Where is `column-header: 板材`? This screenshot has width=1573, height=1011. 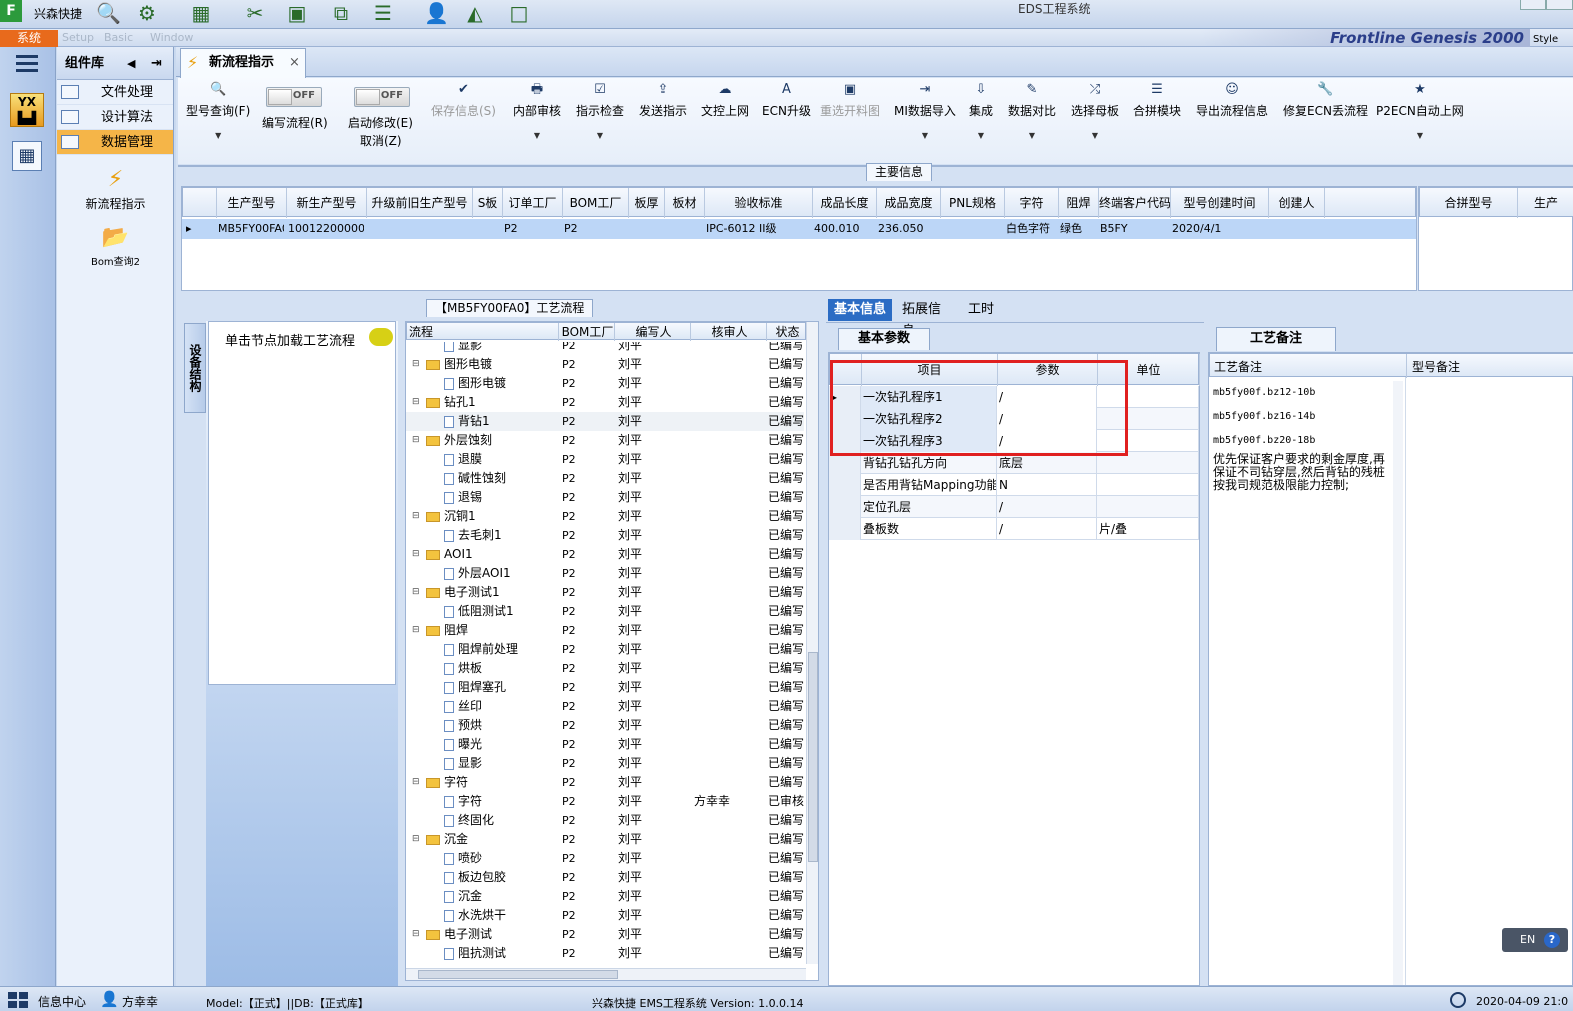
column-header: 板材 is located at coordinates (685, 203).